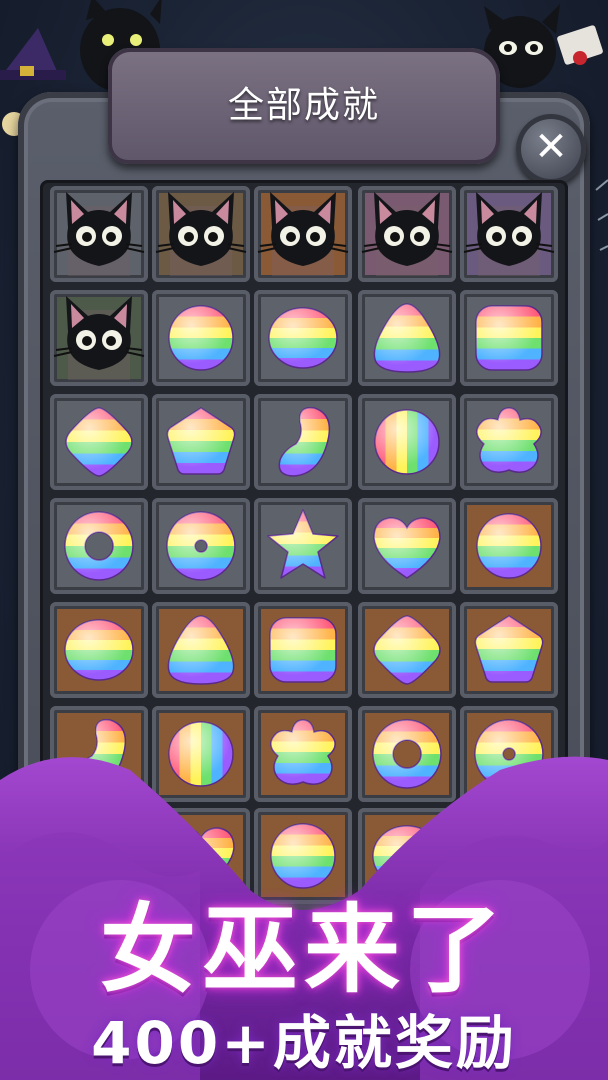 Image resolution: width=608 pixels, height=1080 pixels. I want to click on banner-title: 女巫来了, so click(304, 950).